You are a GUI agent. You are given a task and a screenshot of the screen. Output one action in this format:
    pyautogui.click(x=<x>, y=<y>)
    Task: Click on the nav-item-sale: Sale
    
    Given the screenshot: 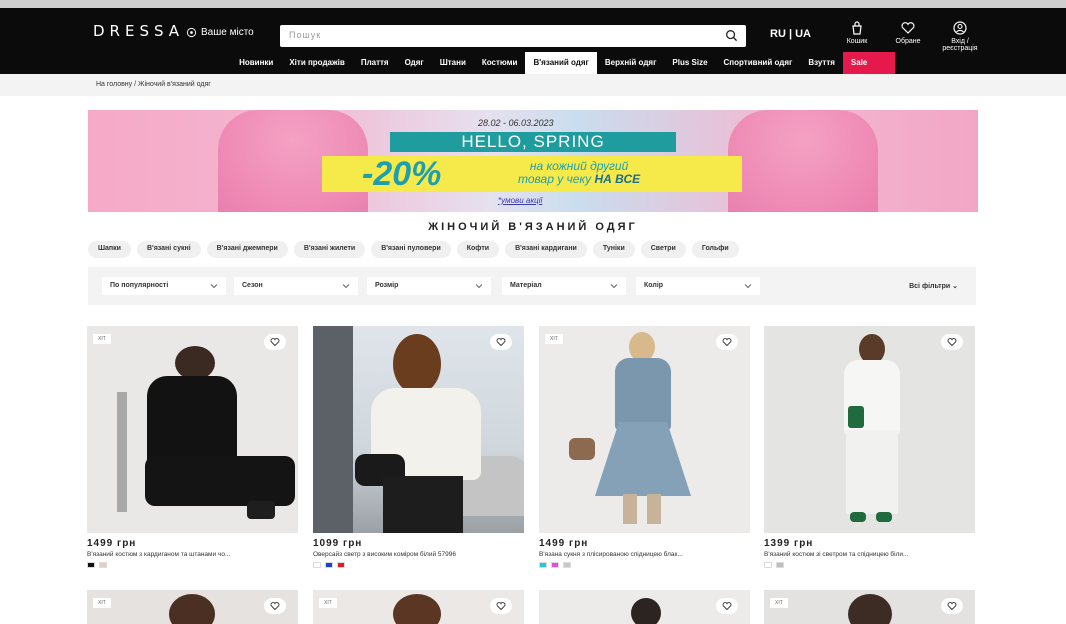 What is the action you would take?
    pyautogui.click(x=868, y=63)
    